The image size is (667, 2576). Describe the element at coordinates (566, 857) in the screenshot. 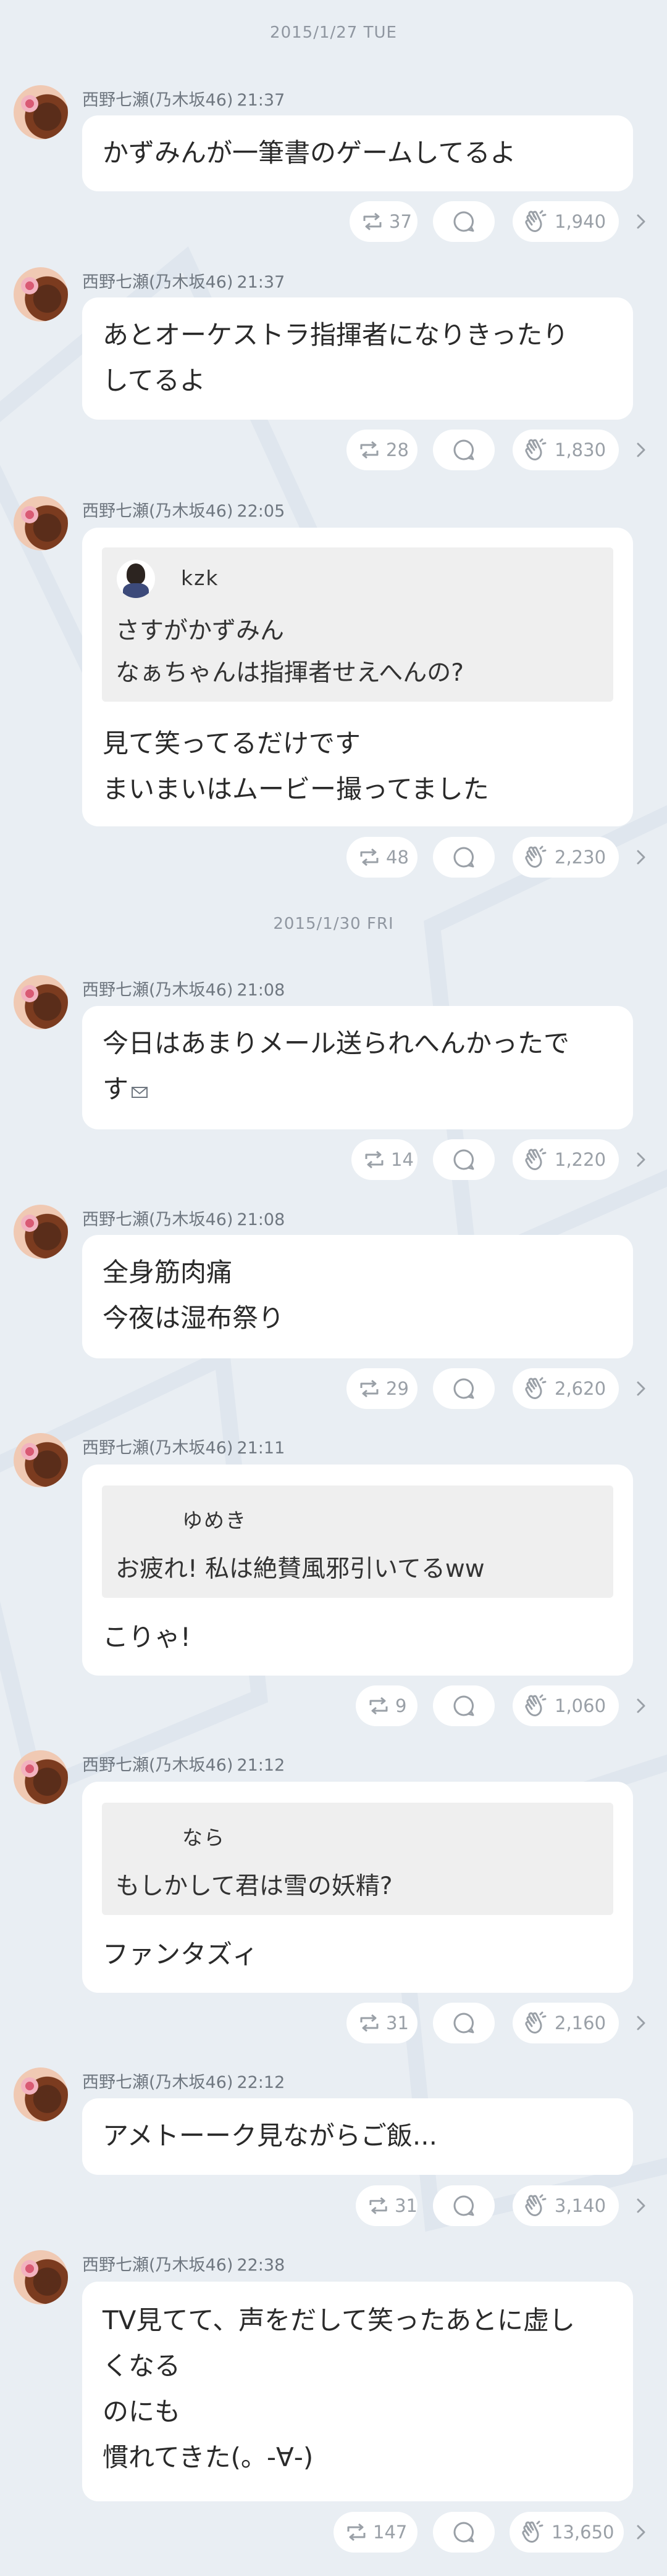

I see `like-button: 2,230` at that location.